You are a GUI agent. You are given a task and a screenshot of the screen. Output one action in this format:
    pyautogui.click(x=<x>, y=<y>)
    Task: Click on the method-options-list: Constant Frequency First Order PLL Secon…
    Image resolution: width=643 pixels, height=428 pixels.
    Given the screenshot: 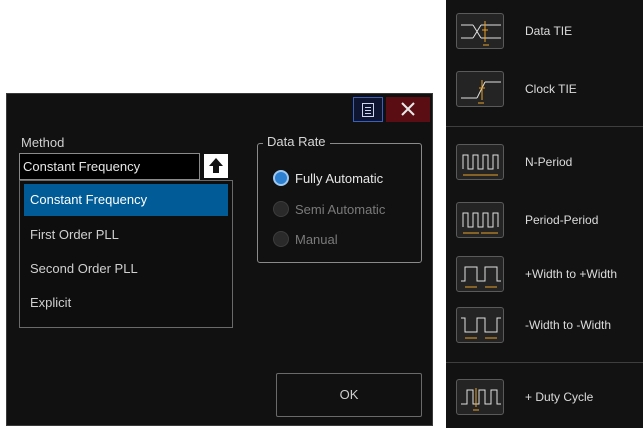 What is the action you would take?
    pyautogui.click(x=126, y=254)
    